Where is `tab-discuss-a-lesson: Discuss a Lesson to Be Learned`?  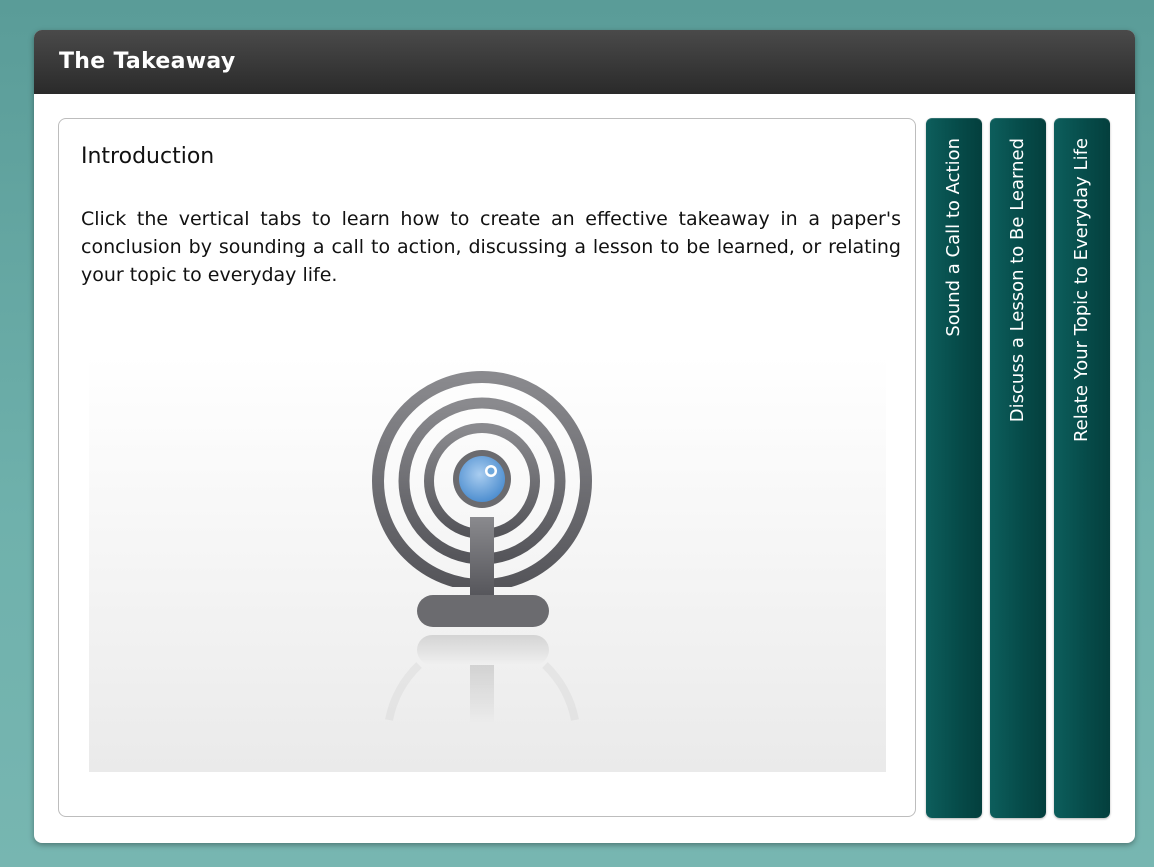
tab-discuss-a-lesson: Discuss a Lesson to Be Learned is located at coordinates (1018, 468).